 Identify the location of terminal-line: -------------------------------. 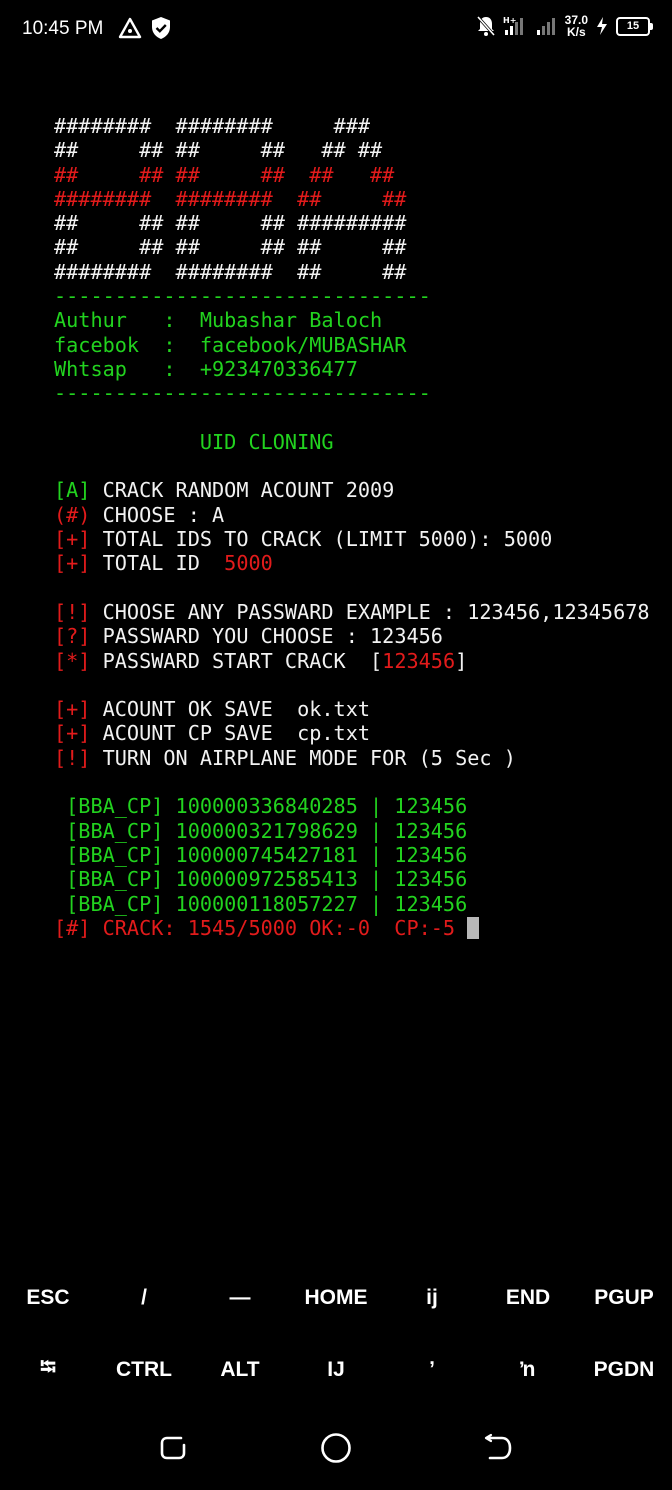
(352, 296).